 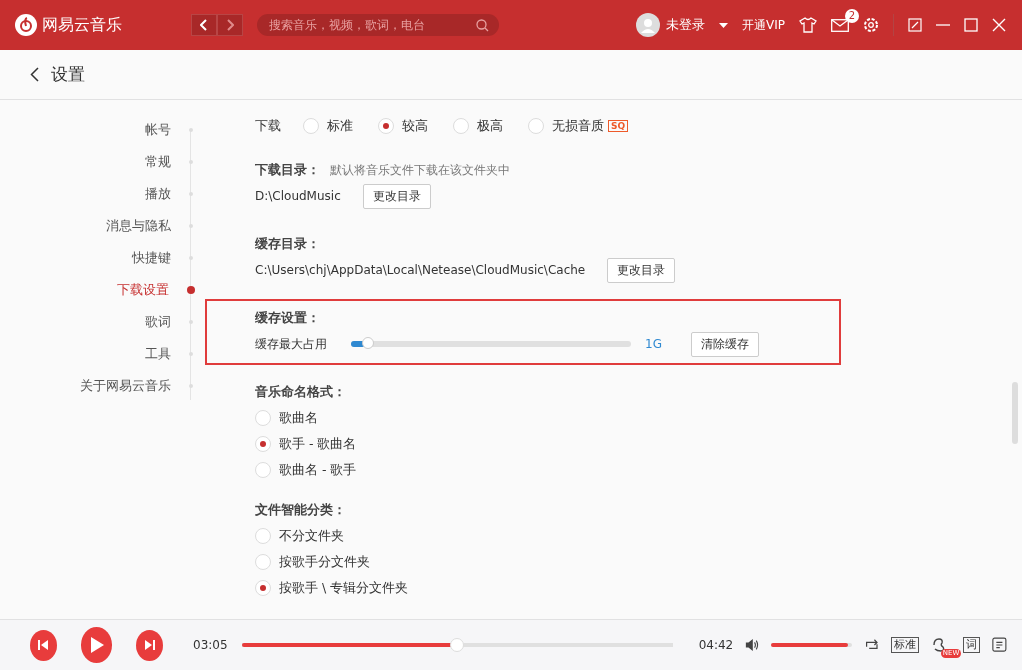 What do you see at coordinates (851, 15) in the screenshot?
I see `message-count: 2` at bounding box center [851, 15].